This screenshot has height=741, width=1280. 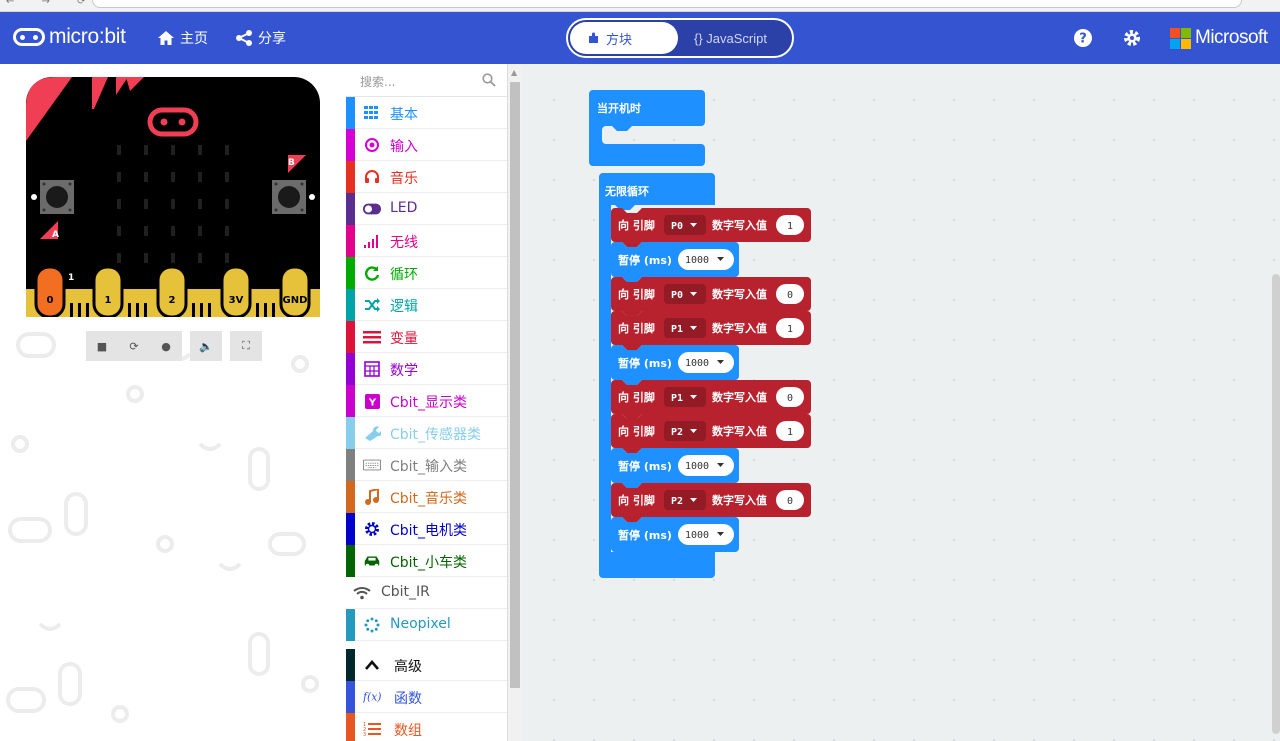 What do you see at coordinates (426, 727) in the screenshot?
I see `category-数组: 1 2 3 数组` at bounding box center [426, 727].